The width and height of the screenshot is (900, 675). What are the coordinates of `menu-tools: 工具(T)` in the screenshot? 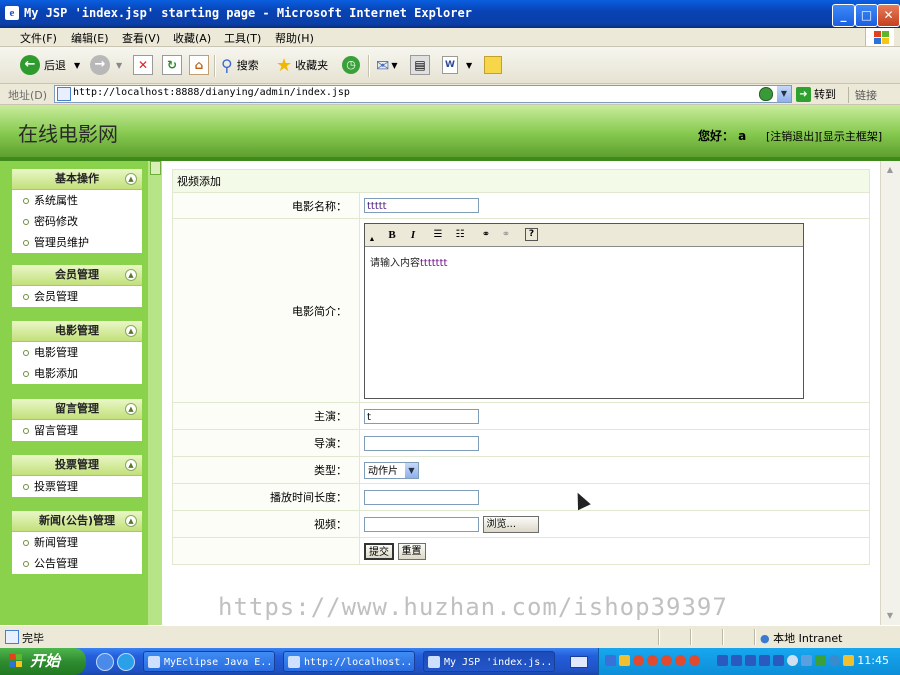 It's located at (242, 38).